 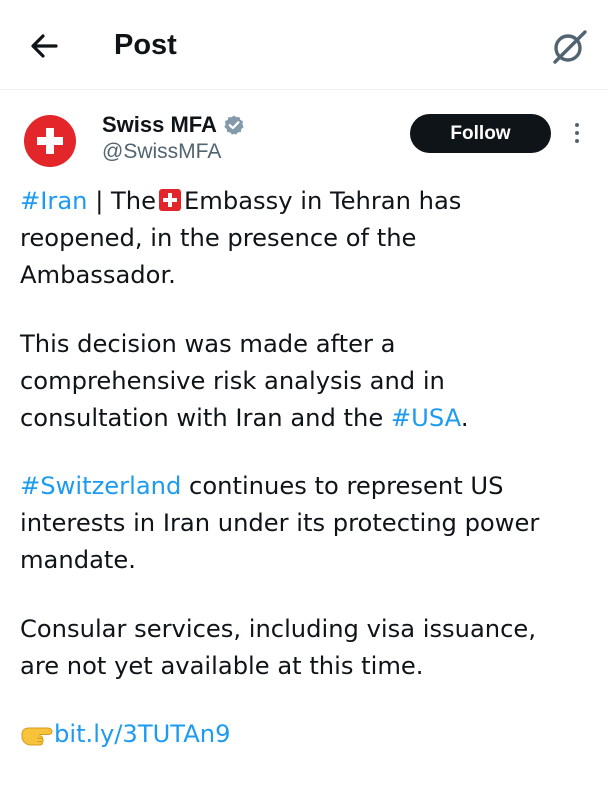 I want to click on more-vertical-icon, so click(x=577, y=133).